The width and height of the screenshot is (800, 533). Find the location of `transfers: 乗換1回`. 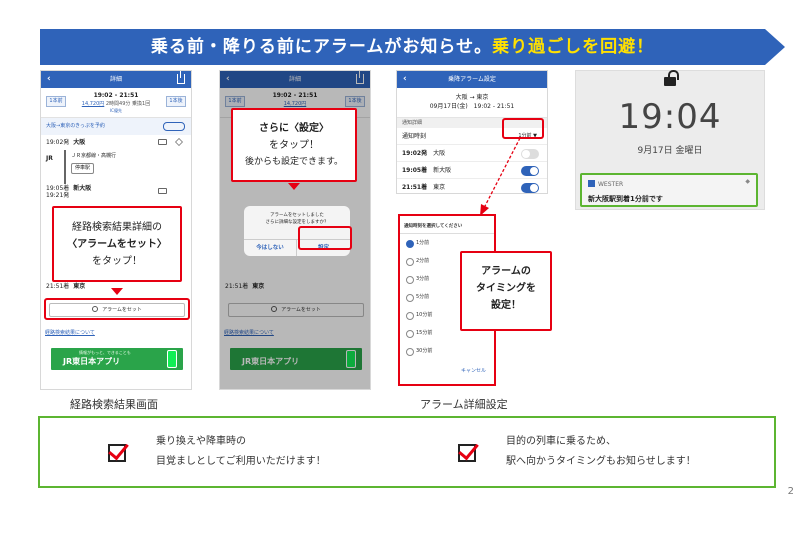

transfers: 乗換1回 is located at coordinates (141, 104).